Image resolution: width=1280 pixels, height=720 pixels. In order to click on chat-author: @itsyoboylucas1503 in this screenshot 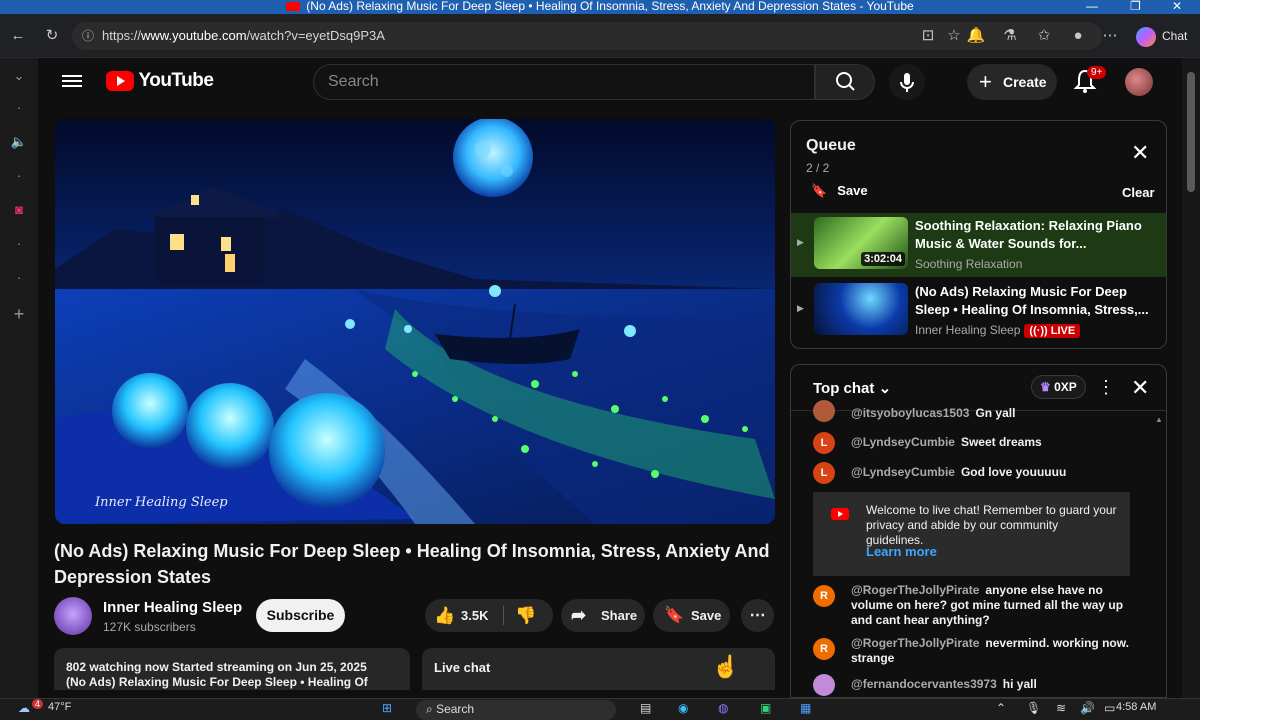, I will do `click(910, 413)`.